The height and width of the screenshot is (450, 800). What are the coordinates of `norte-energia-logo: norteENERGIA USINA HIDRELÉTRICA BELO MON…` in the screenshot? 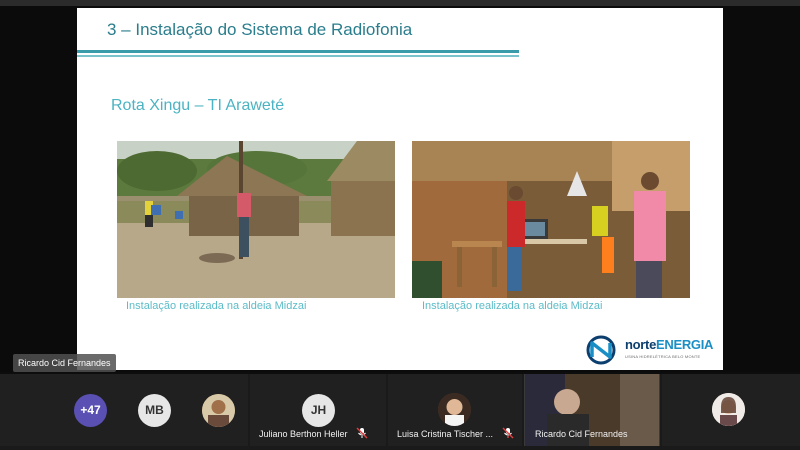 It's located at (650, 350).